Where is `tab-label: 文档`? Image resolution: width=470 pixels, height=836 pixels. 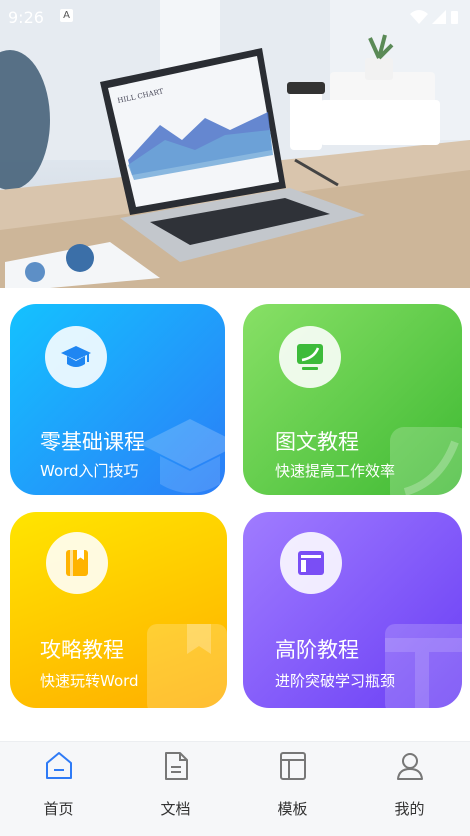
tab-label: 文档 is located at coordinates (175, 809).